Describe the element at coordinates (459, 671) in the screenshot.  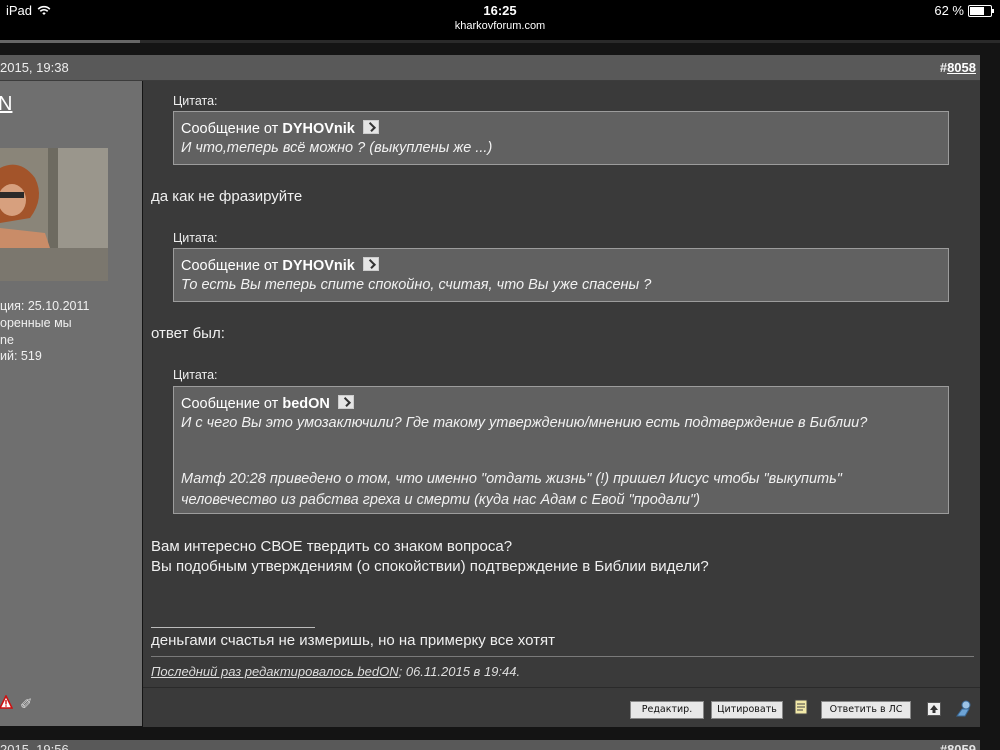
I see `edit-notice-date: ; 06.11.2015 в 19:44.` at that location.